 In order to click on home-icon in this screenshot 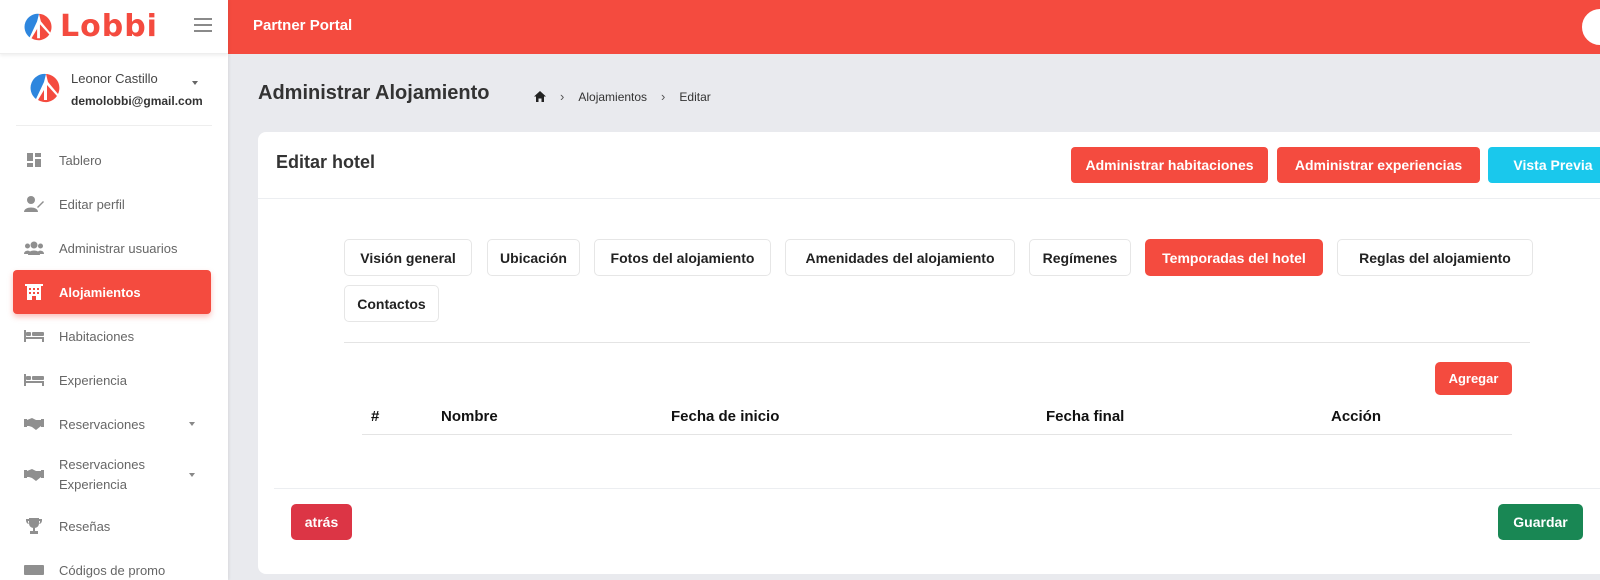, I will do `click(540, 96)`.